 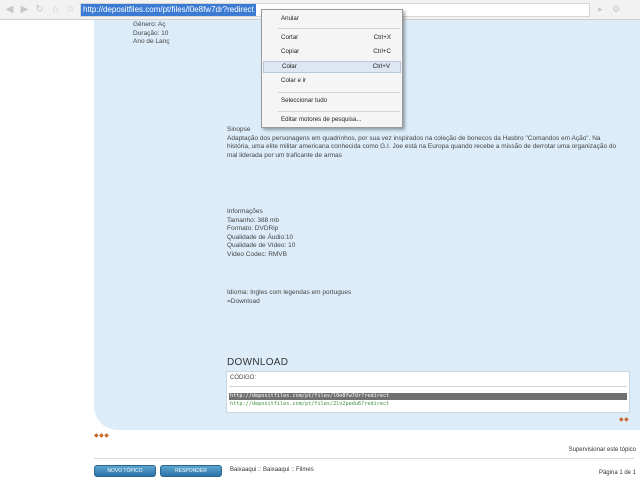 What do you see at coordinates (290, 51) in the screenshot?
I see `menu-item-label: Copiar` at bounding box center [290, 51].